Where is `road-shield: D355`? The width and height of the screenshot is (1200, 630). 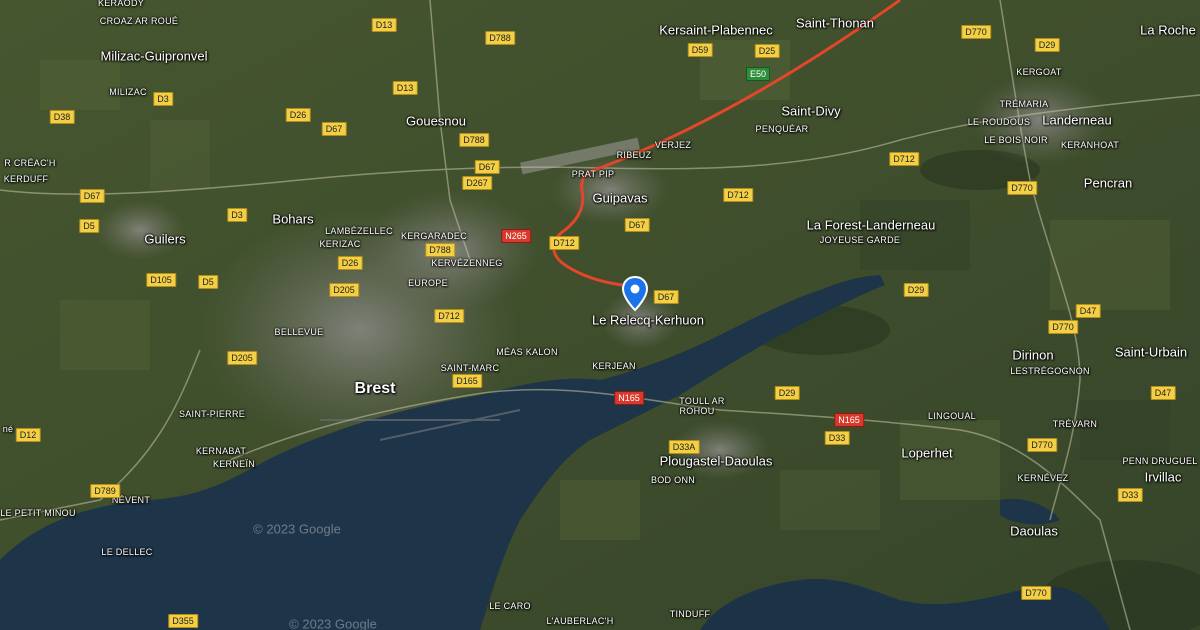
road-shield: D355 is located at coordinates (183, 621).